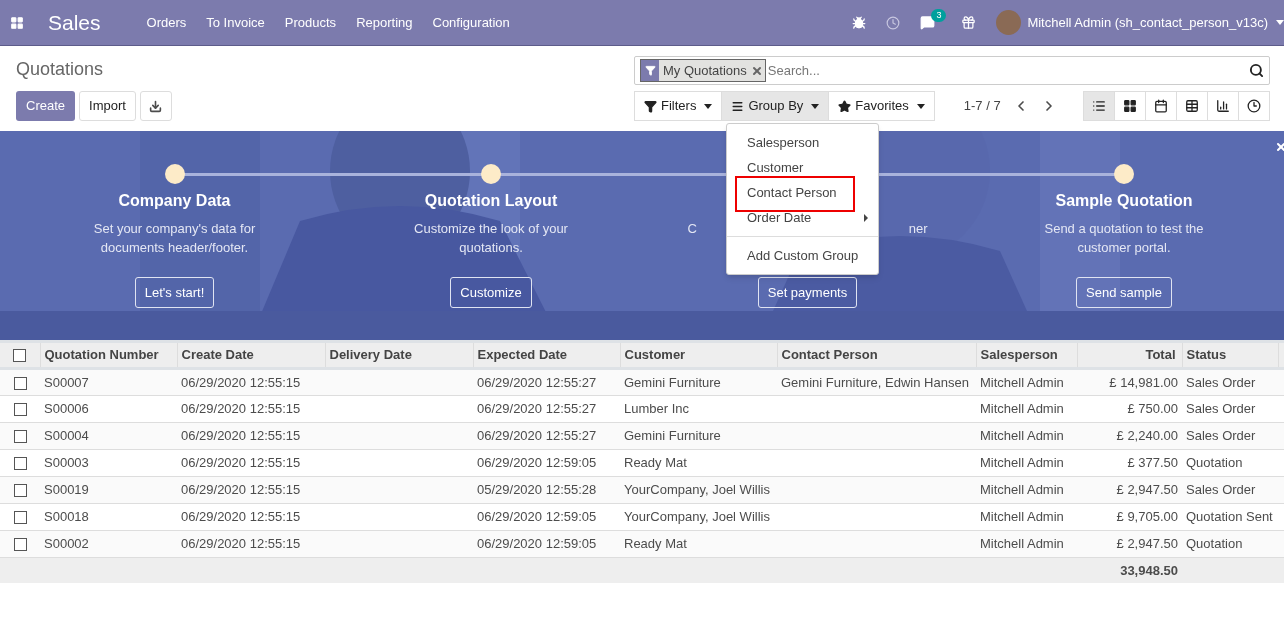 The height and width of the screenshot is (638, 1284). I want to click on clock-icon, so click(1254, 106).